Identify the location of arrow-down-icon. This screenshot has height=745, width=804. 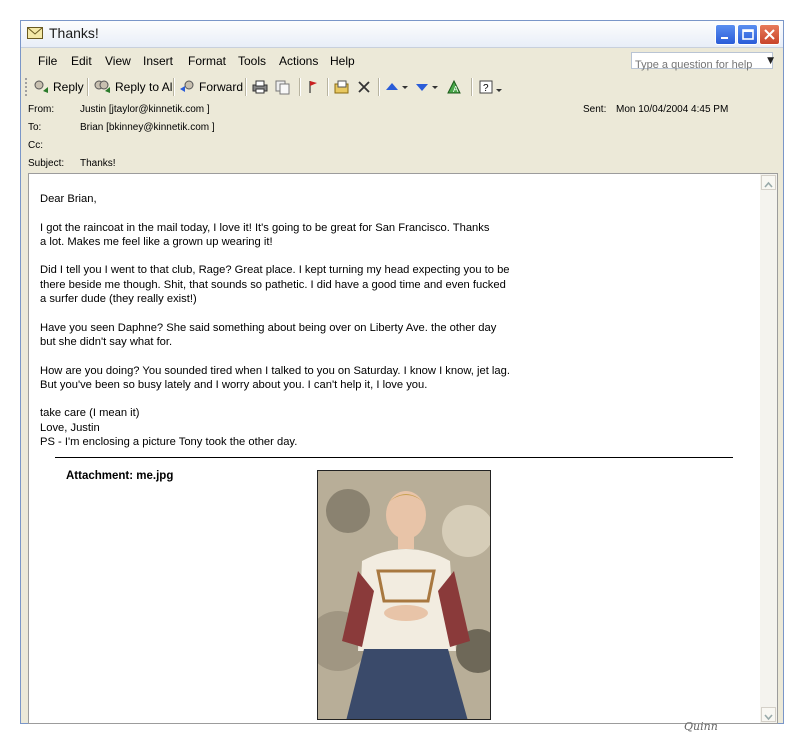
(427, 87).